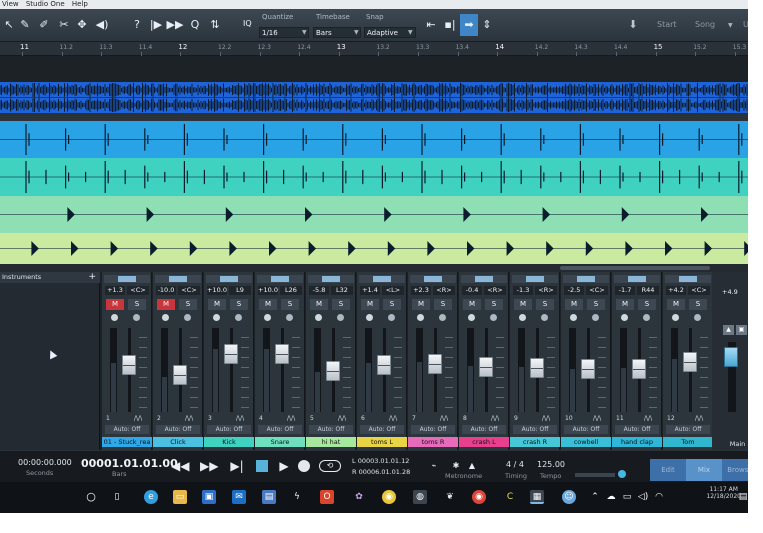 The image size is (763, 533). I want to click on volume-readout: -5.8, so click(319, 290).